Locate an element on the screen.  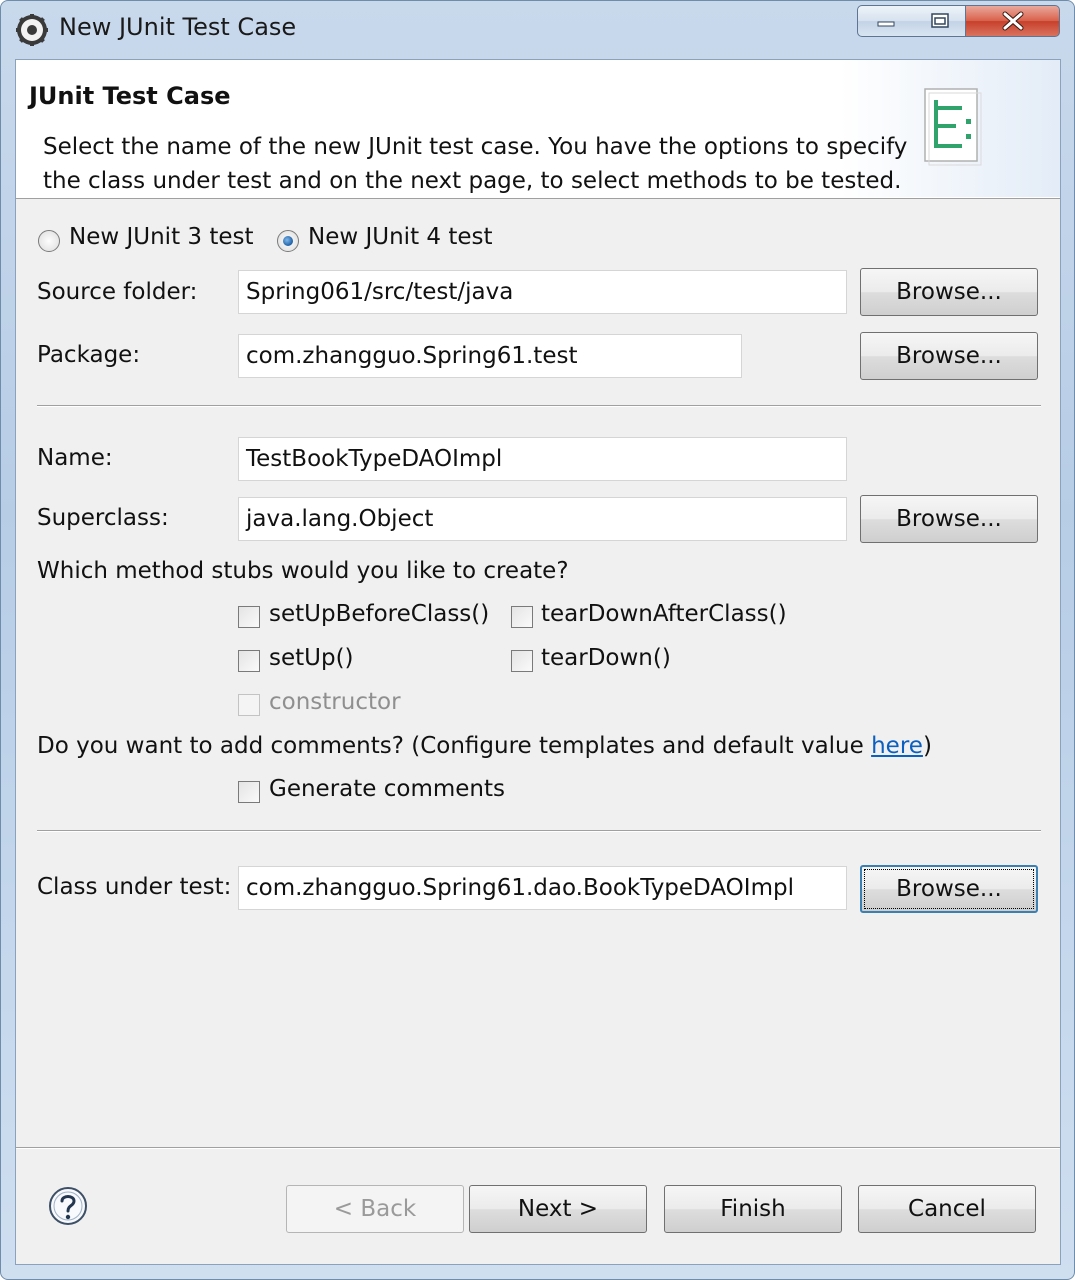
minimize-icon is located at coordinates (886, 24).